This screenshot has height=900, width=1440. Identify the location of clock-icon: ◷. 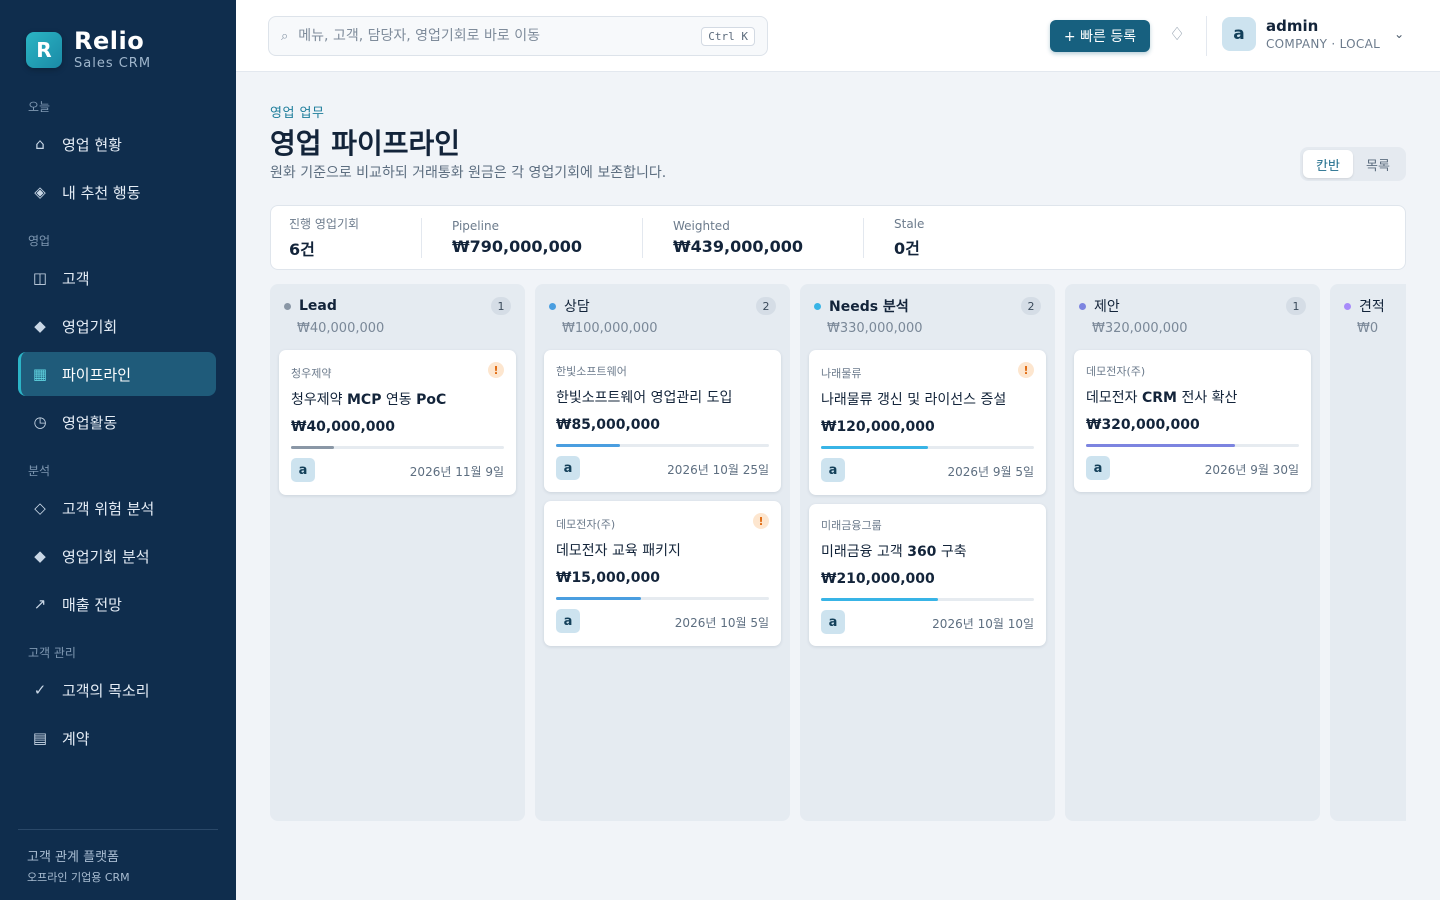
(40, 422).